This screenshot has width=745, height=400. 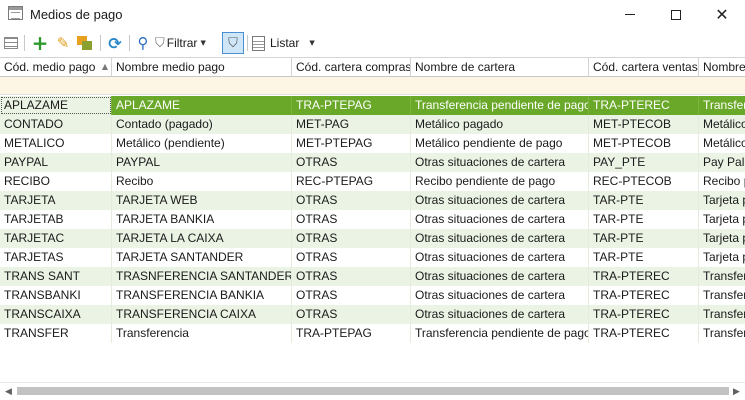 What do you see at coordinates (56, 143) in the screenshot?
I see `payment-code-cell: METALICO` at bounding box center [56, 143].